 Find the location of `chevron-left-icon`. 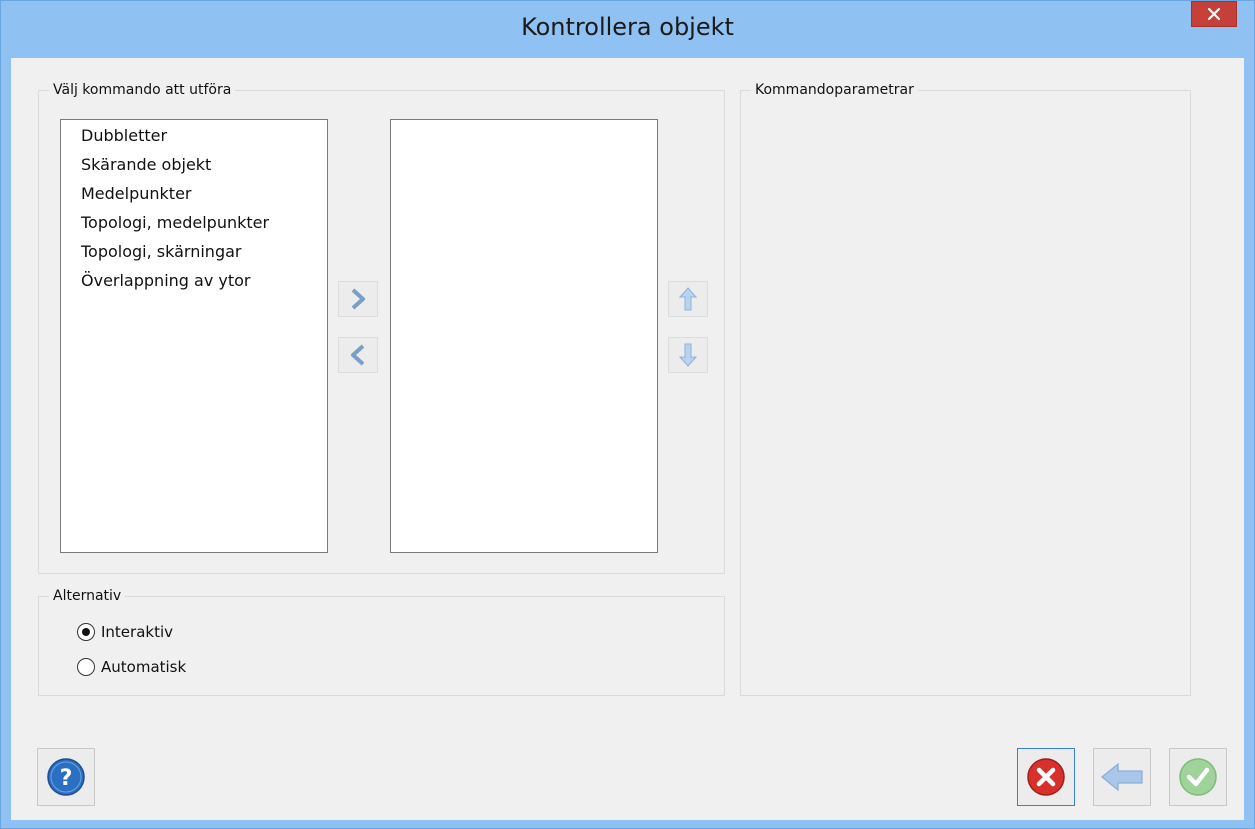

chevron-left-icon is located at coordinates (358, 355).